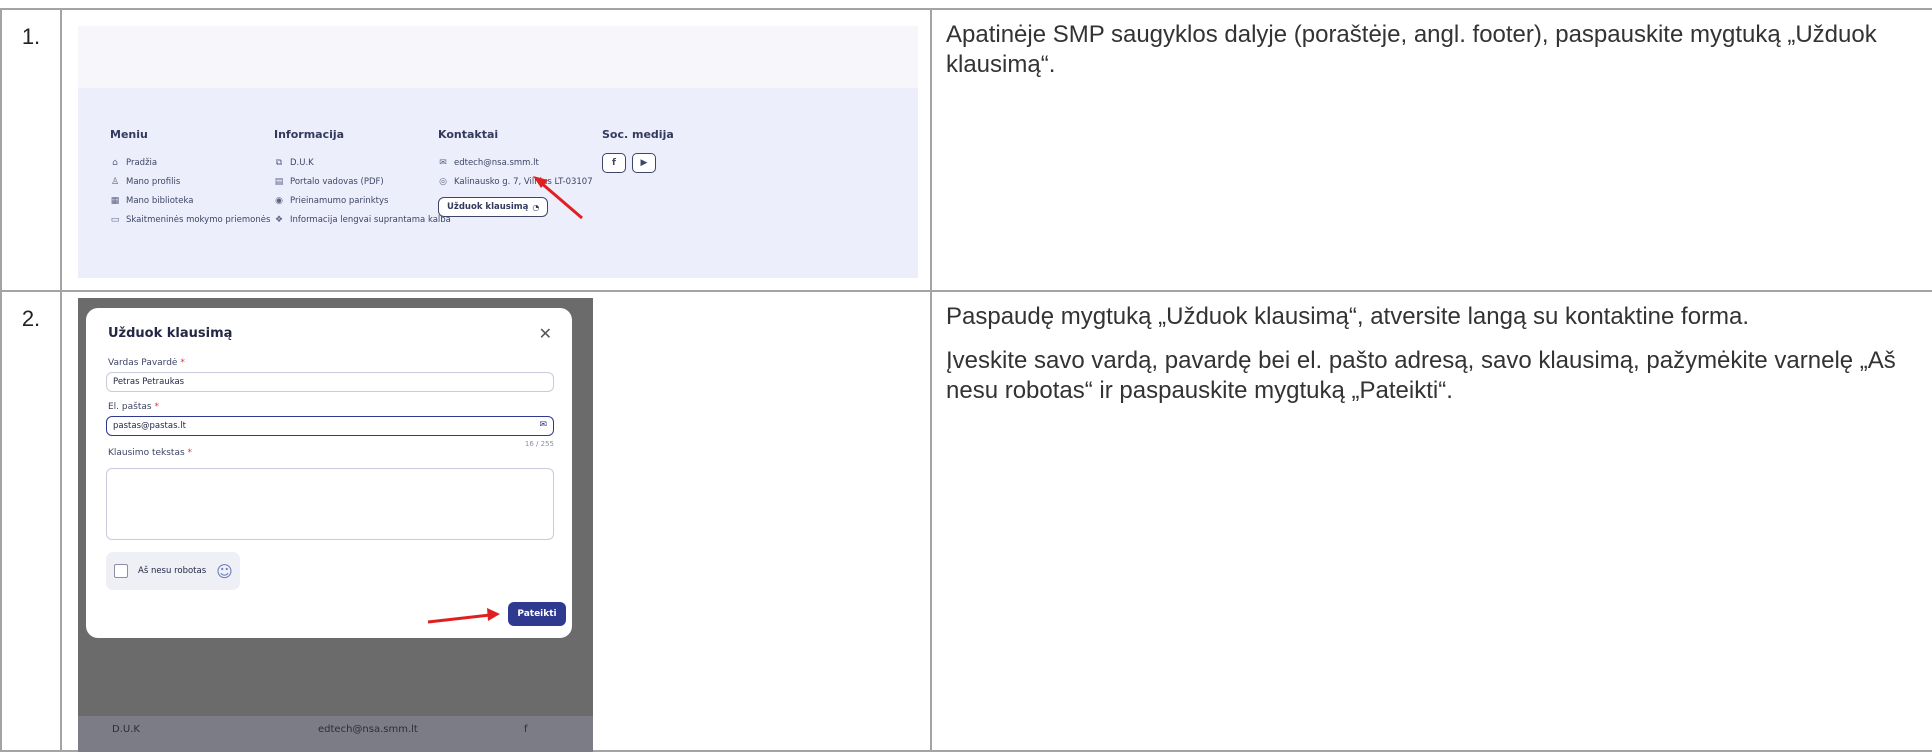 The width and height of the screenshot is (1932, 752). I want to click on step-number: 1., so click(31, 150).